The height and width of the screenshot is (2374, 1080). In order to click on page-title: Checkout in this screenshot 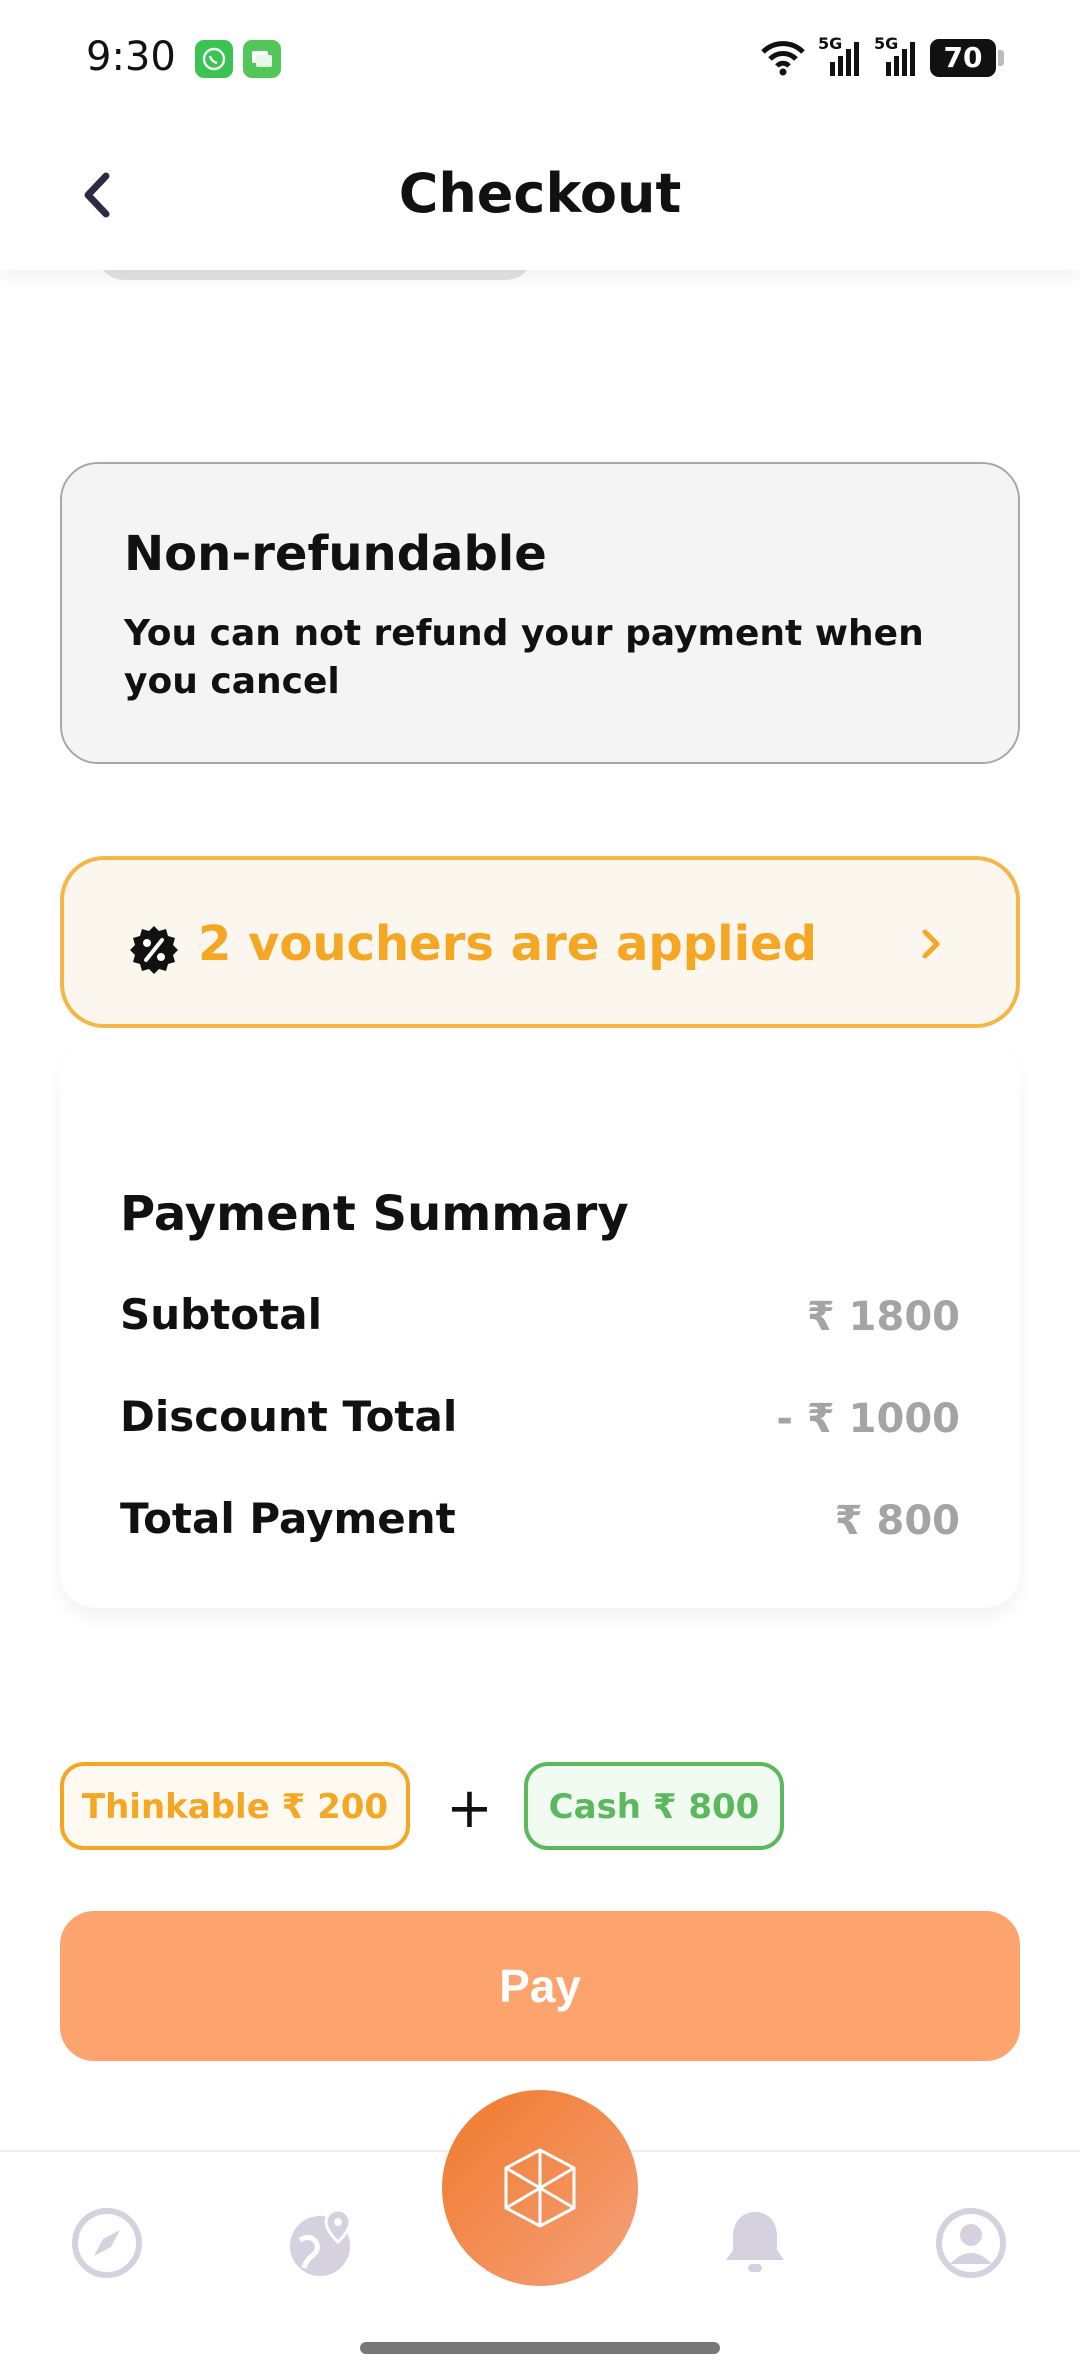, I will do `click(540, 193)`.